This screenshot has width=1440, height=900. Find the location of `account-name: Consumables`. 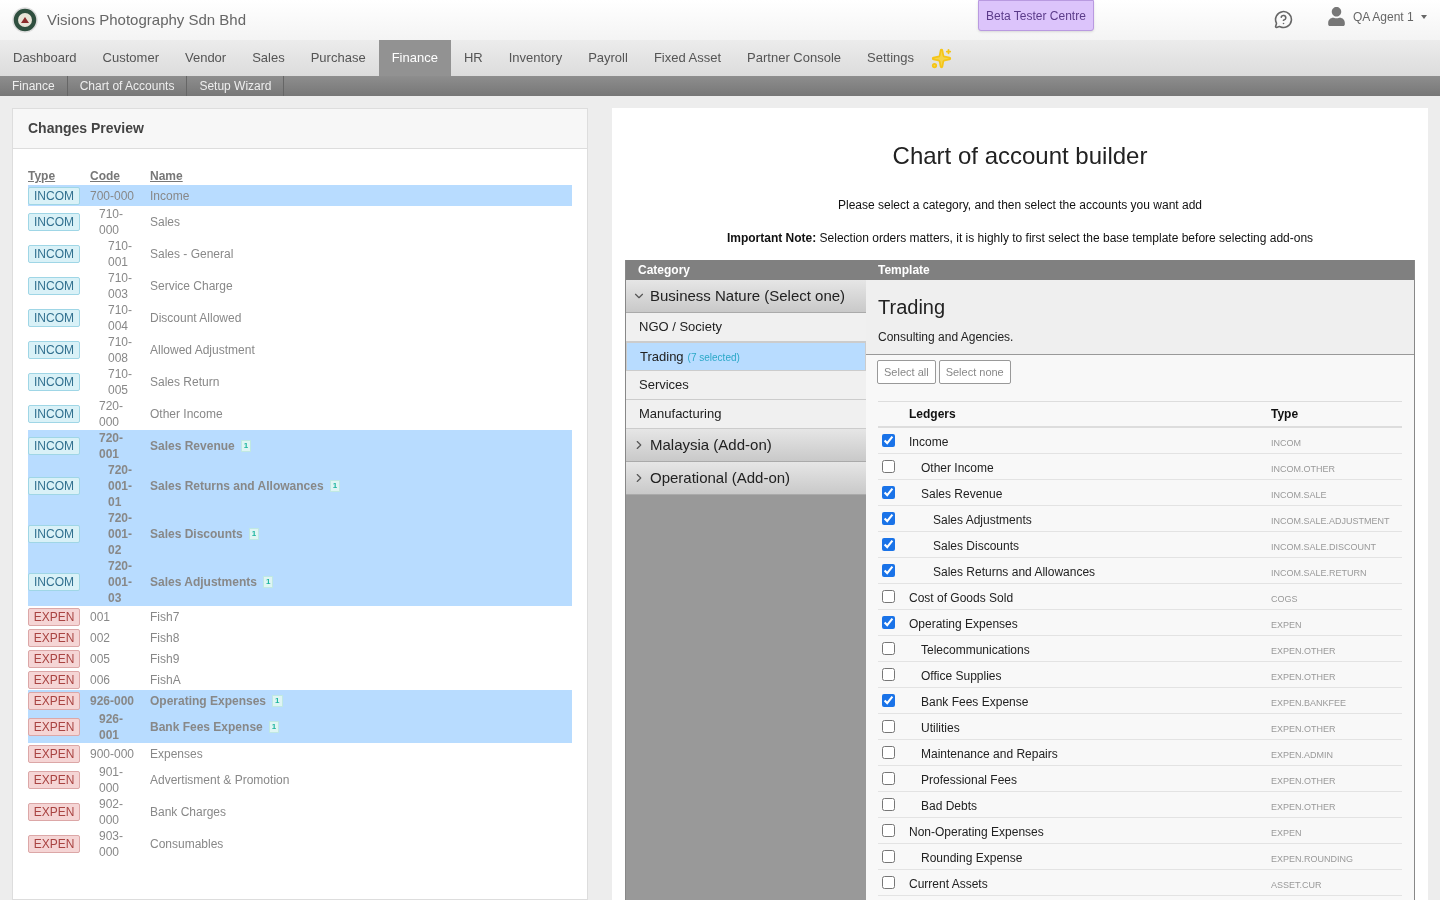

account-name: Consumables is located at coordinates (187, 844).